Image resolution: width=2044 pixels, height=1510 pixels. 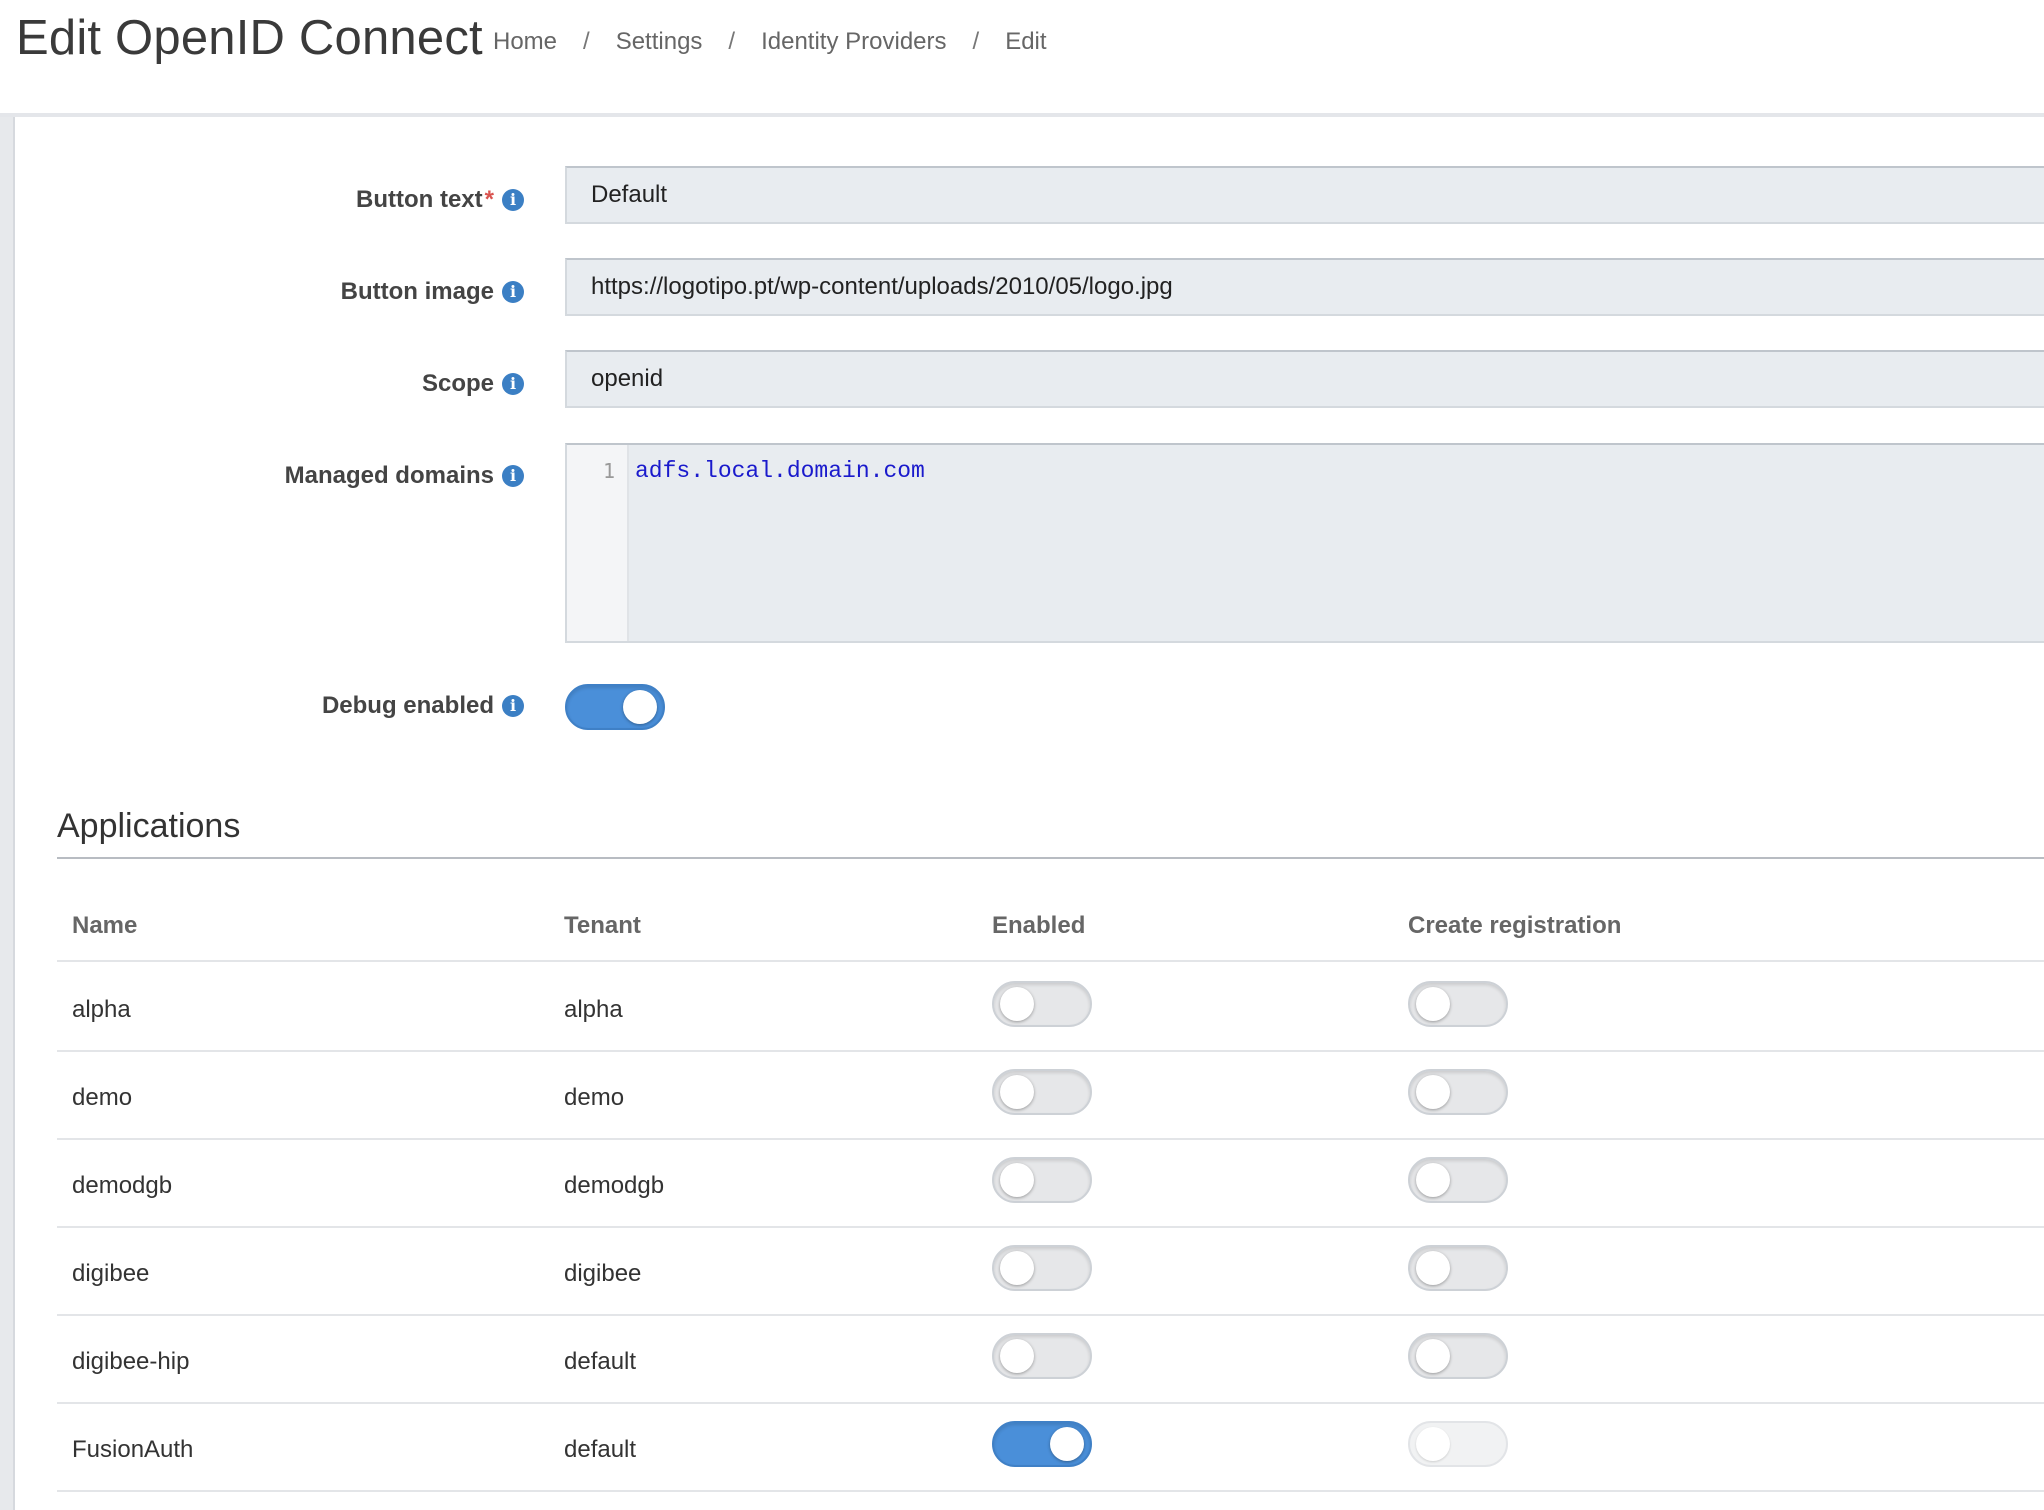 I want to click on left-rail, so click(x=7, y=813).